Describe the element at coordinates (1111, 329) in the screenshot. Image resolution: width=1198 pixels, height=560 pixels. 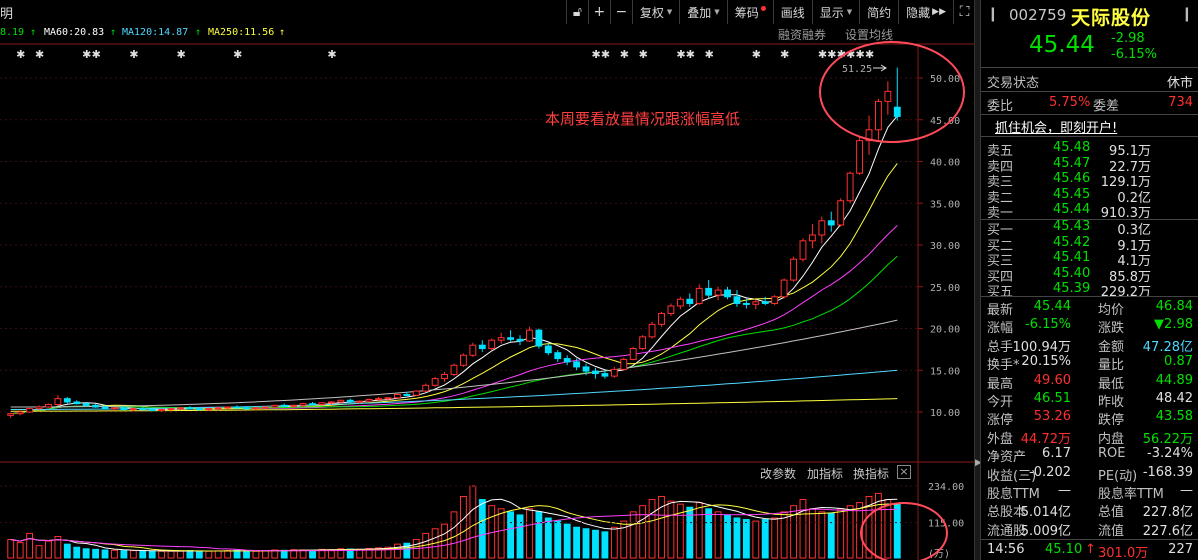
I see `stat-label: 涨跌` at that location.